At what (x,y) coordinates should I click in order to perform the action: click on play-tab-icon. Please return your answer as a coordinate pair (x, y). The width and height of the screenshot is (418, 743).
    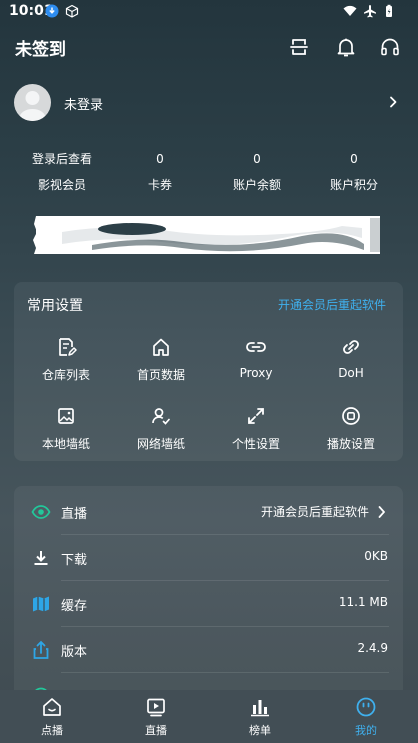
    Looking at the image, I should click on (156, 707).